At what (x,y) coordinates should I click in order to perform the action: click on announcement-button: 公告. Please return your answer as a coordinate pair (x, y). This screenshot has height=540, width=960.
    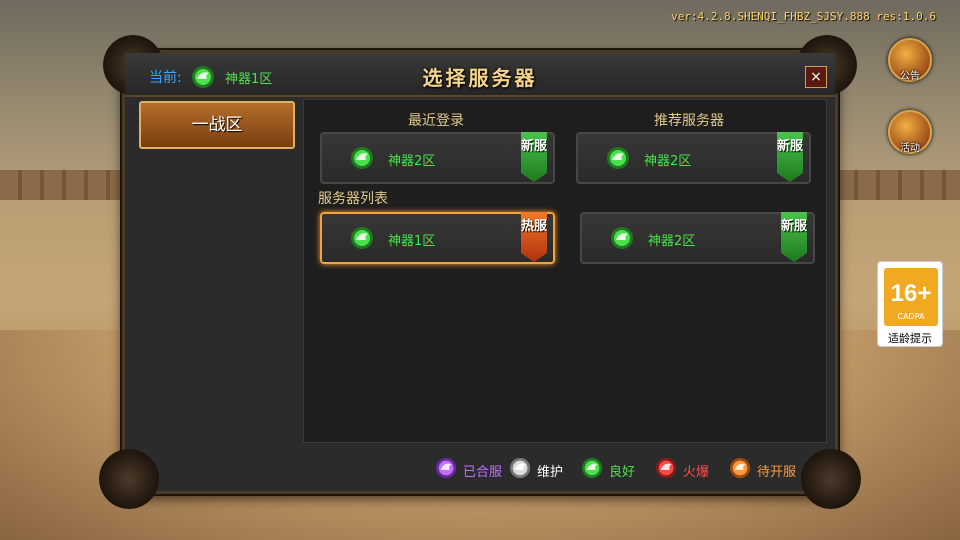
    Looking at the image, I should click on (910, 60).